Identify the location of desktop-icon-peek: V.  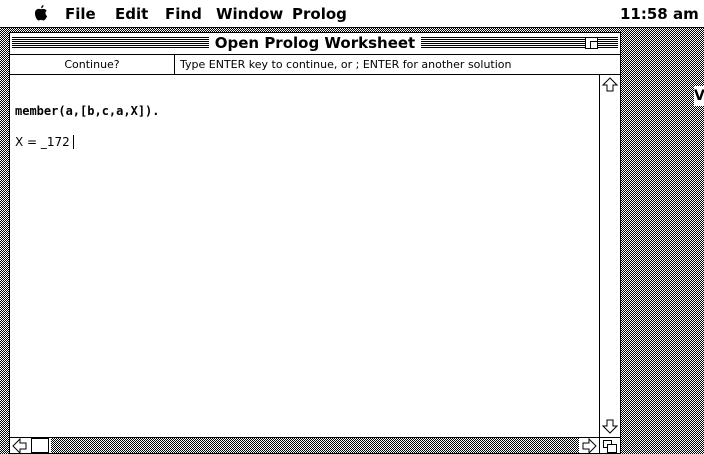
(699, 96).